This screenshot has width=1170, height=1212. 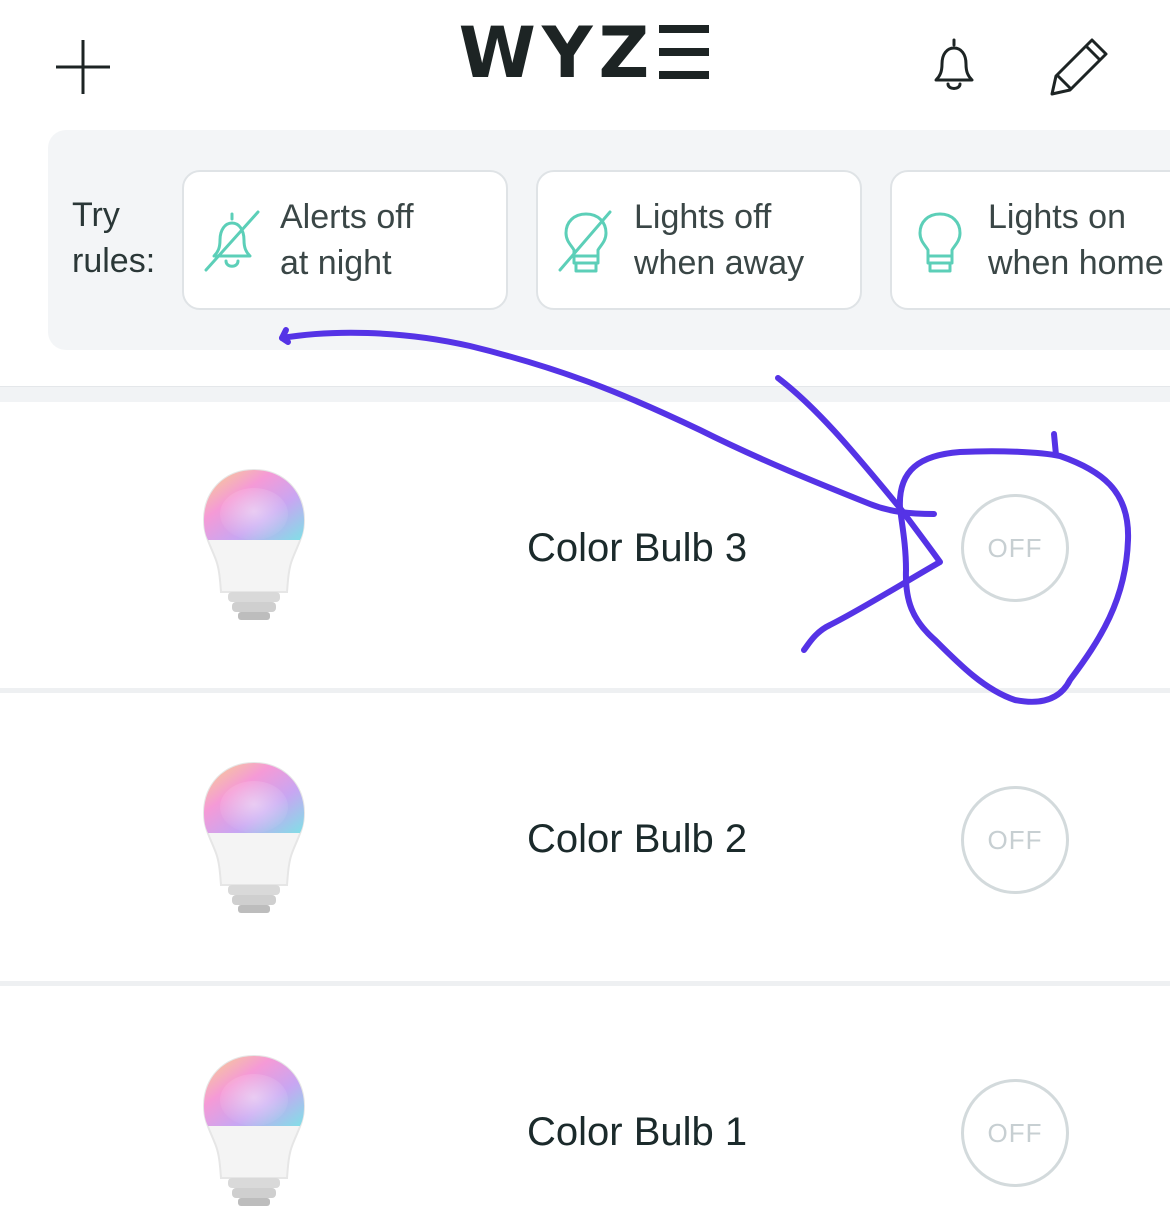 What do you see at coordinates (1057, 217) in the screenshot?
I see `rule-card-title: Lights on` at bounding box center [1057, 217].